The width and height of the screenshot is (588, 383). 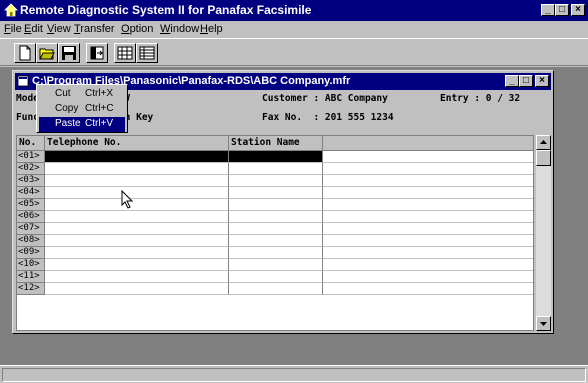 I want to click on doc-maximize-button: □, so click(x=526, y=81).